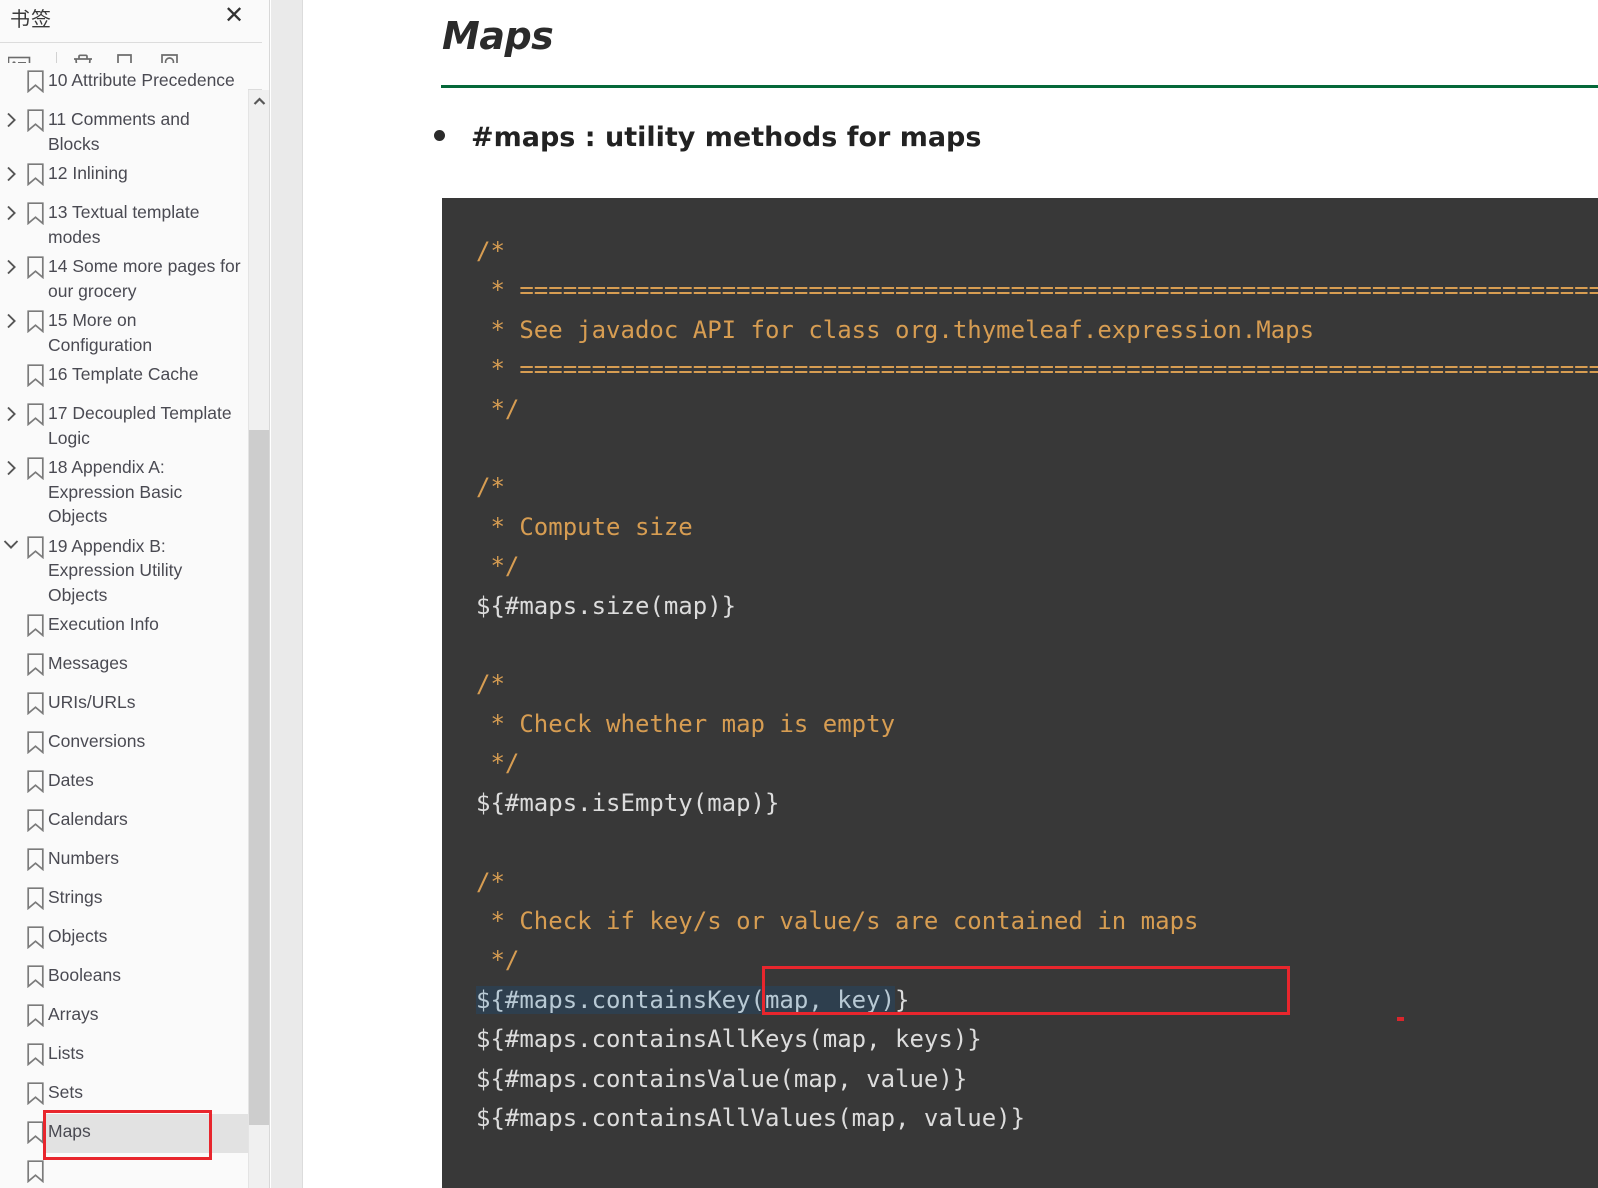 The height and width of the screenshot is (1188, 1598). I want to click on bookmark-item: Conversions, so click(124, 743).